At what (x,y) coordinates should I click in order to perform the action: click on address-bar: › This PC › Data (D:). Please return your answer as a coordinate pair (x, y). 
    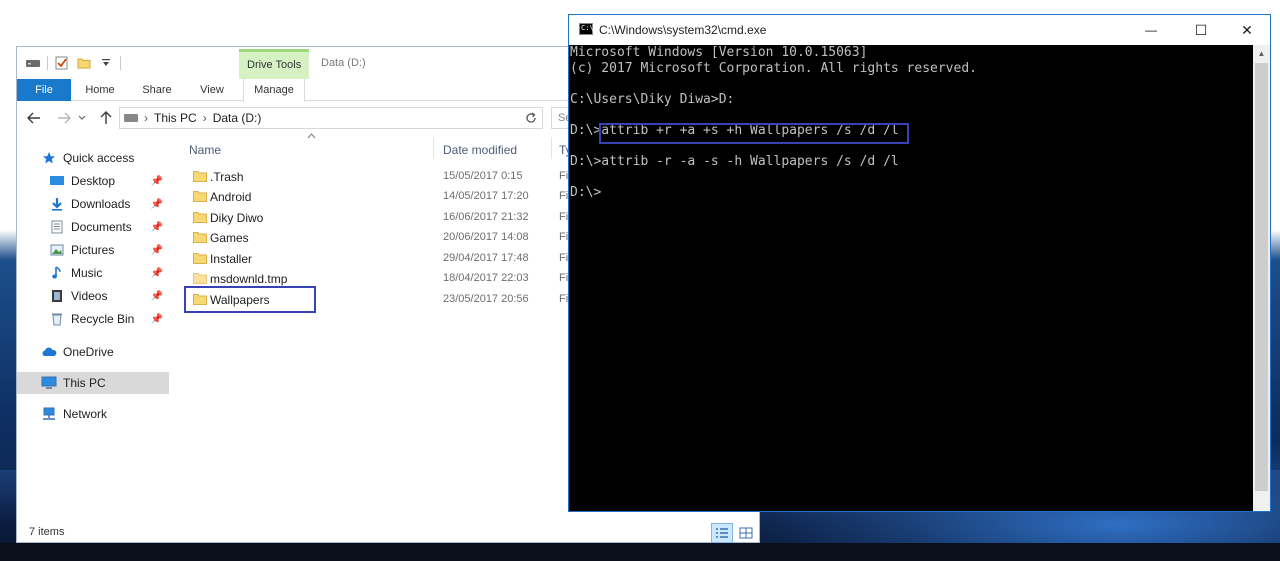
    Looking at the image, I should click on (331, 118).